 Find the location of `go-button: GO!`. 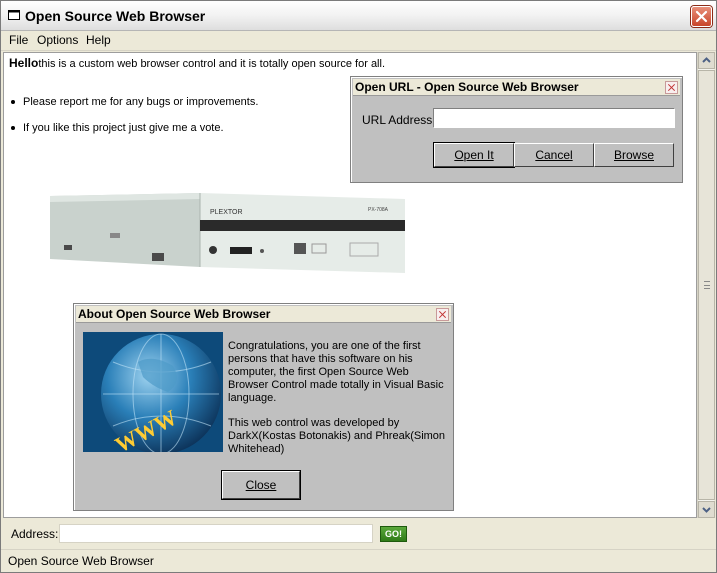

go-button: GO! is located at coordinates (393, 534).